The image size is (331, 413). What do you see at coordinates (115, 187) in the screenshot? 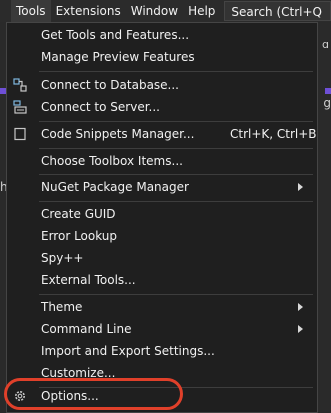
I see `menu-item-label: NuGet Package Manager` at bounding box center [115, 187].